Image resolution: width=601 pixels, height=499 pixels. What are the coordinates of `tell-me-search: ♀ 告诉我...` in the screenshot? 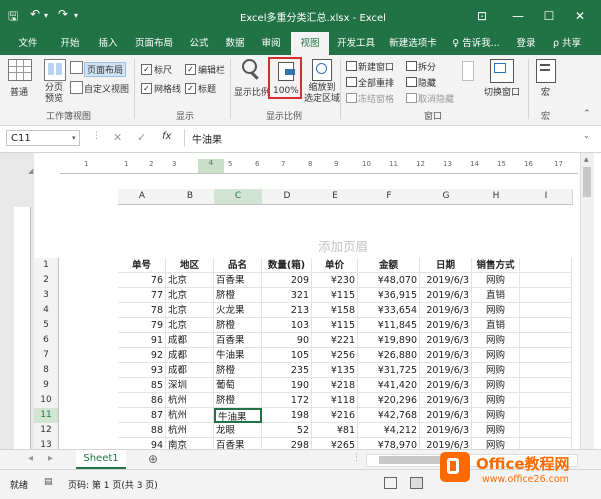 It's located at (476, 43).